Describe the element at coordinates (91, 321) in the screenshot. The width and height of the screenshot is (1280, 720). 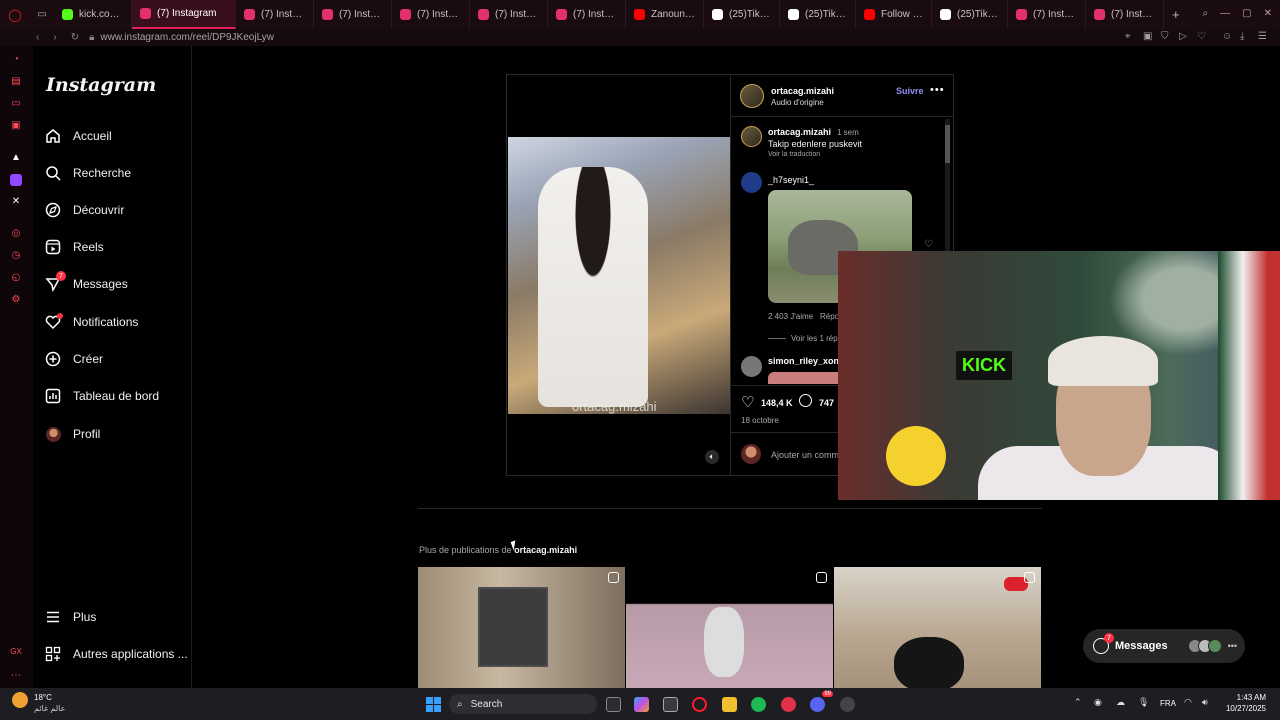
I see `nav-notifications: Notifications` at that location.